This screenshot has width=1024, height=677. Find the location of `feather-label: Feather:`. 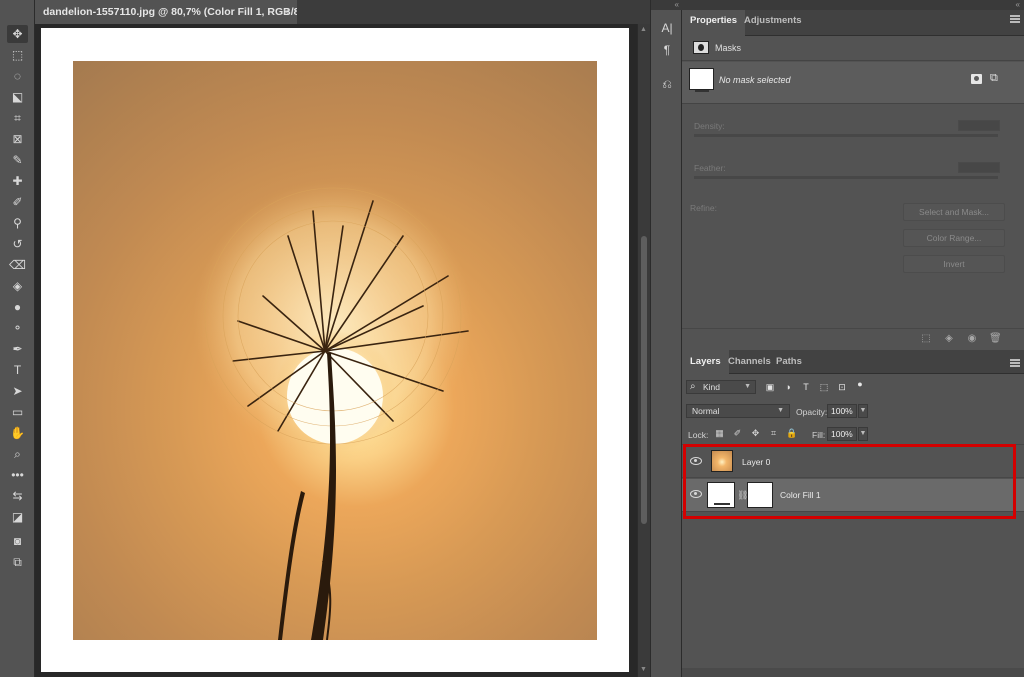

feather-label: Feather: is located at coordinates (710, 168).